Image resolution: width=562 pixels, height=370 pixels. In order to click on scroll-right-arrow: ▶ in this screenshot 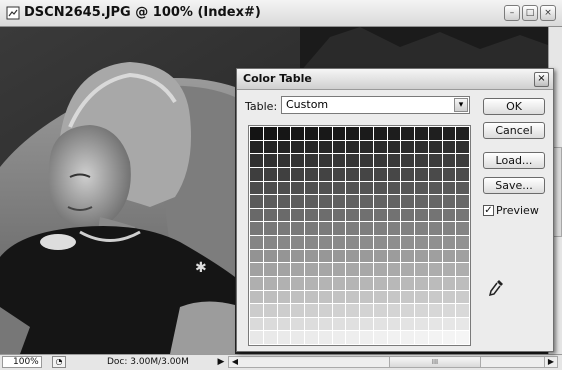, I will do `click(550, 362)`.